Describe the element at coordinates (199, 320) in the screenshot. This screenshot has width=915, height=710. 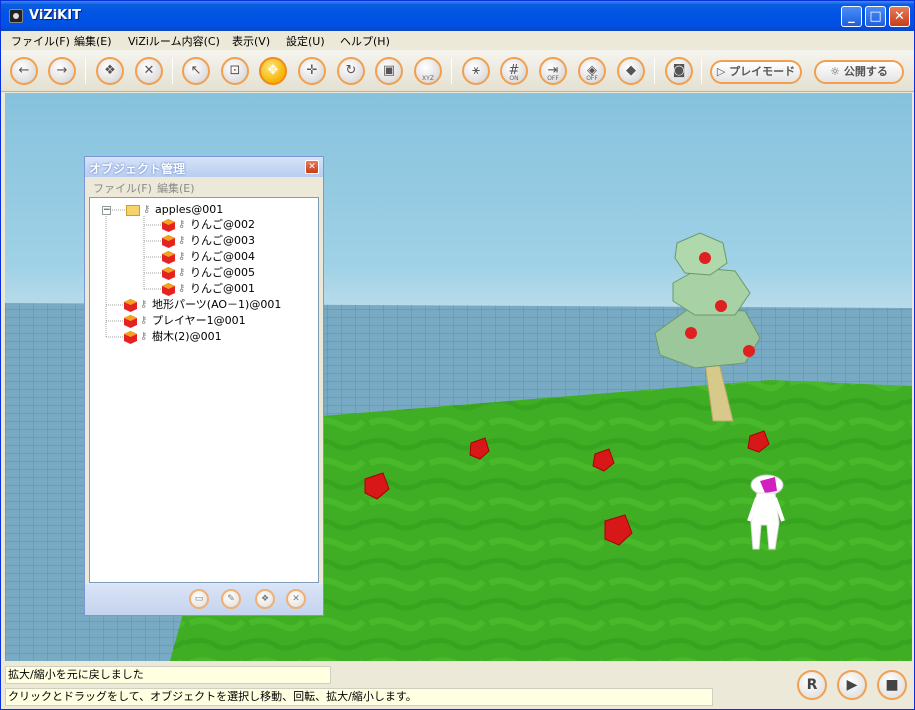
I see `tree-item-label: プレイヤー1@001` at that location.